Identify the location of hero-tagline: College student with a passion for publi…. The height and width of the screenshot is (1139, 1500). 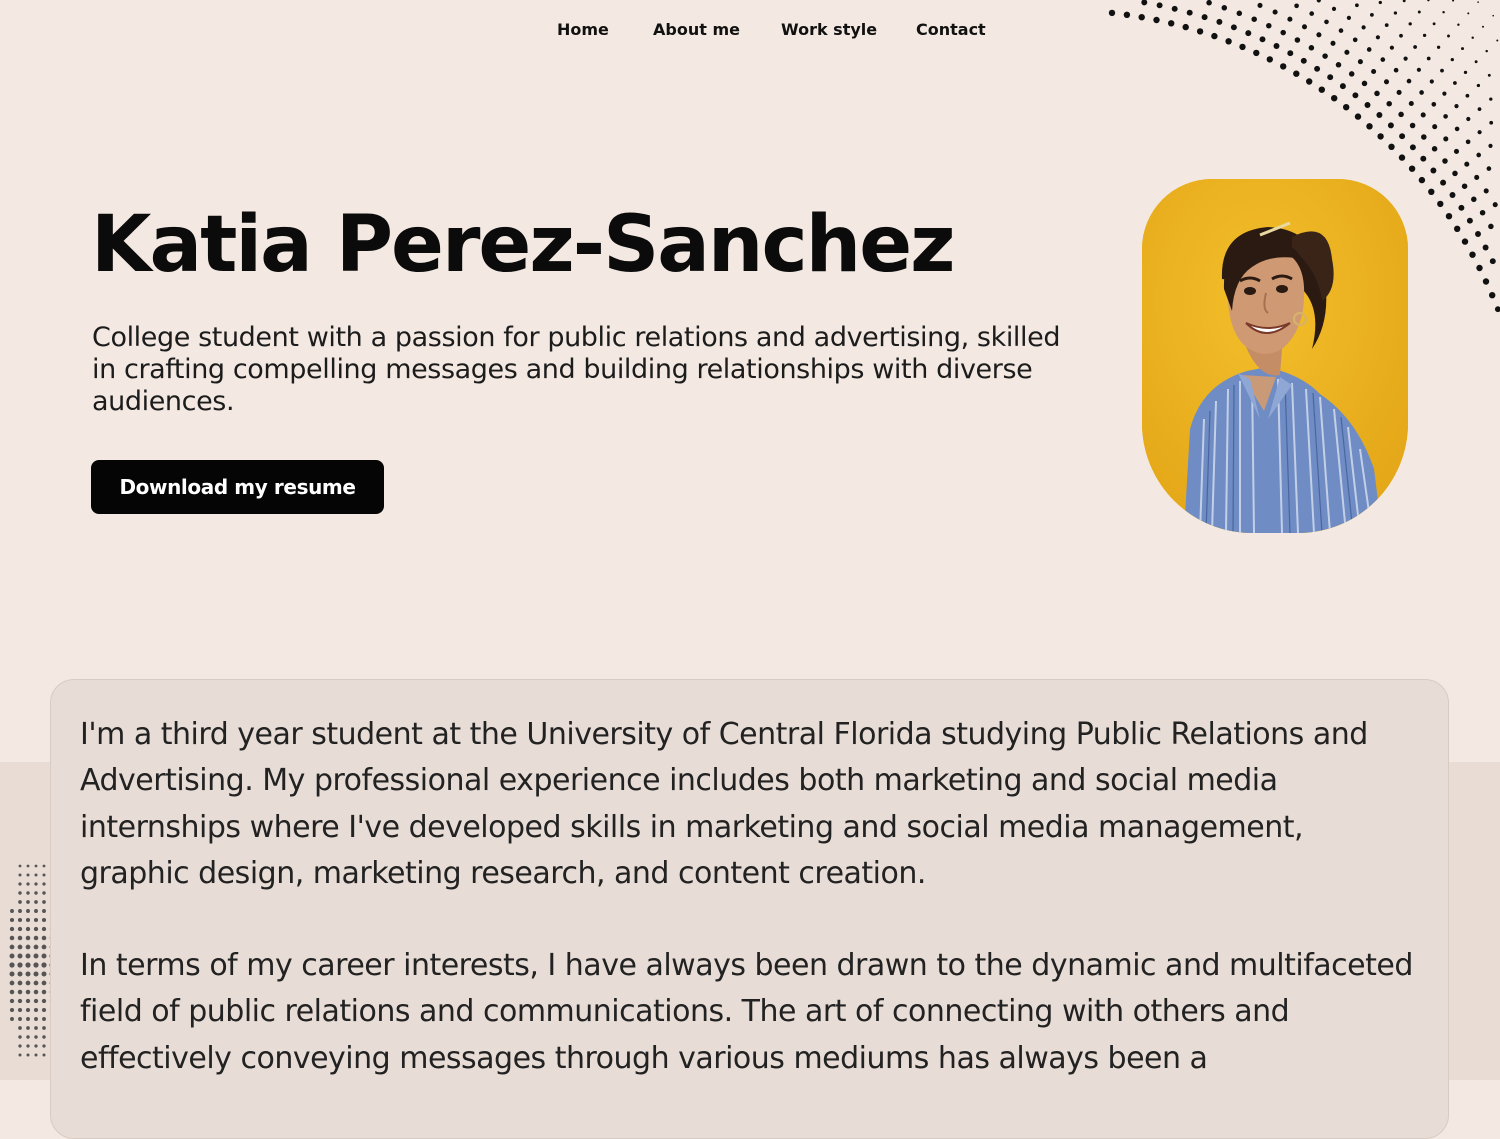
(576, 369).